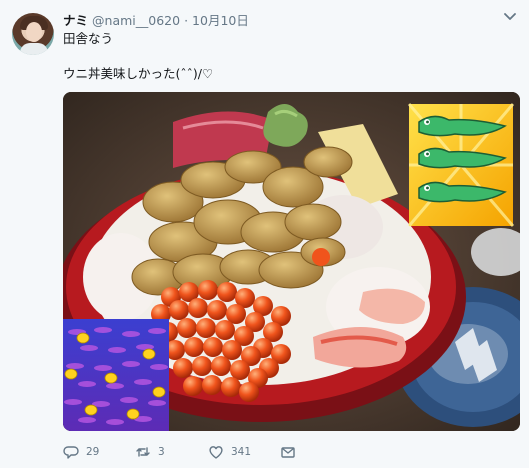 The image size is (529, 468). I want to click on retweet-icon, so click(143, 452).